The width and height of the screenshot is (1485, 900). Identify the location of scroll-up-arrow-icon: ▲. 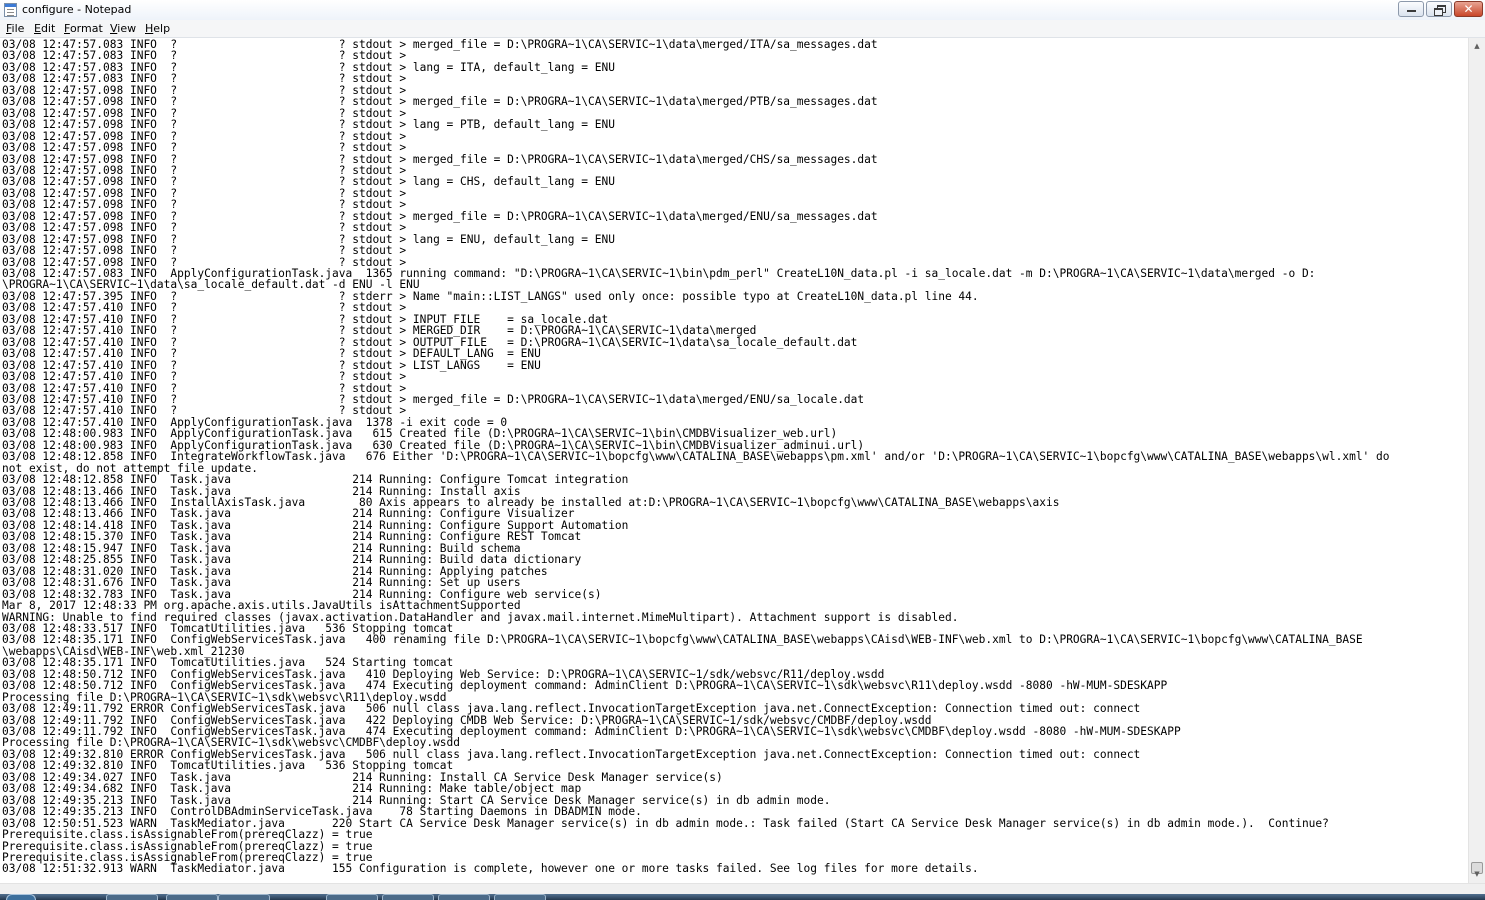
(1477, 46).